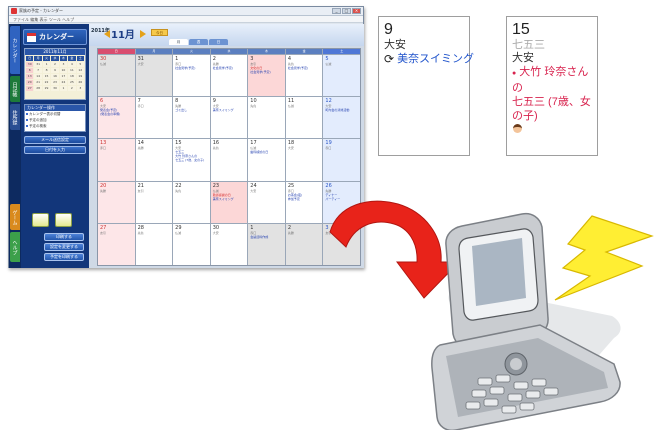  I want to click on lightning-icon, so click(604, 258).